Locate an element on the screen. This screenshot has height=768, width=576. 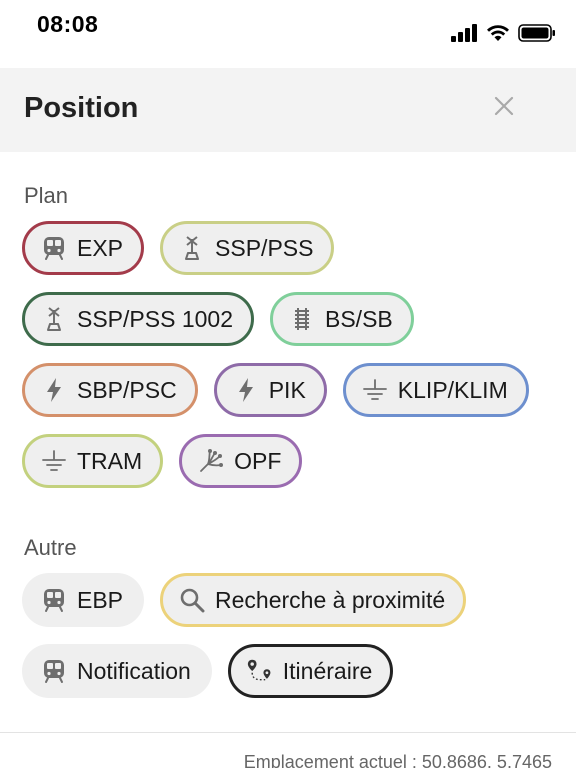
chip-label: Recherche à proximité is located at coordinates (330, 599).